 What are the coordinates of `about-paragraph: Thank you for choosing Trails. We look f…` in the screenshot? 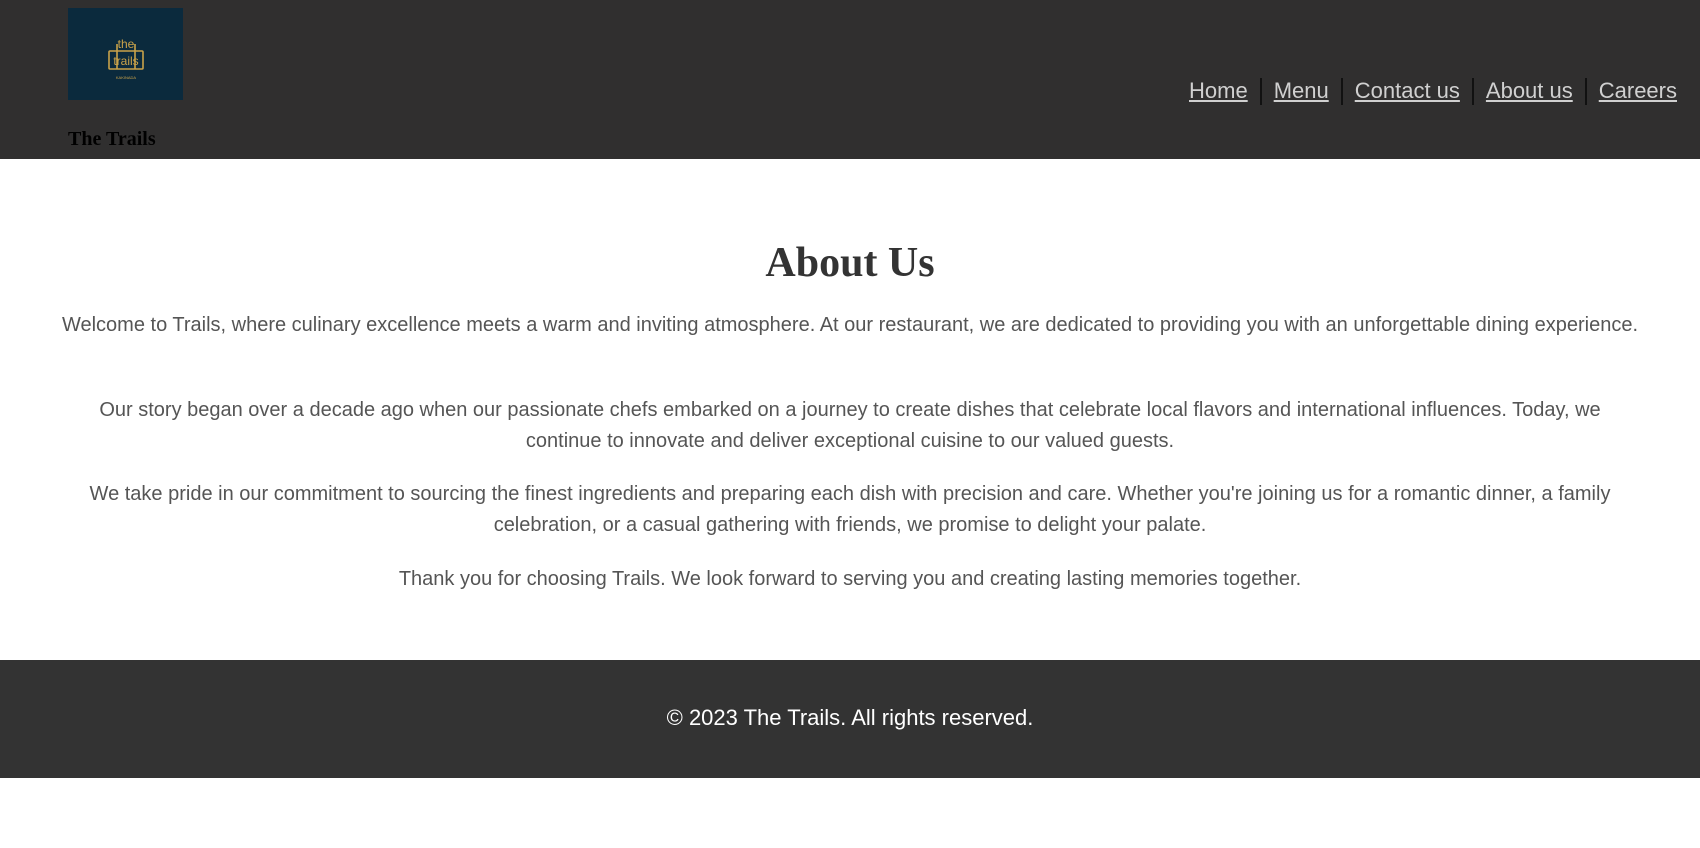 It's located at (850, 579).